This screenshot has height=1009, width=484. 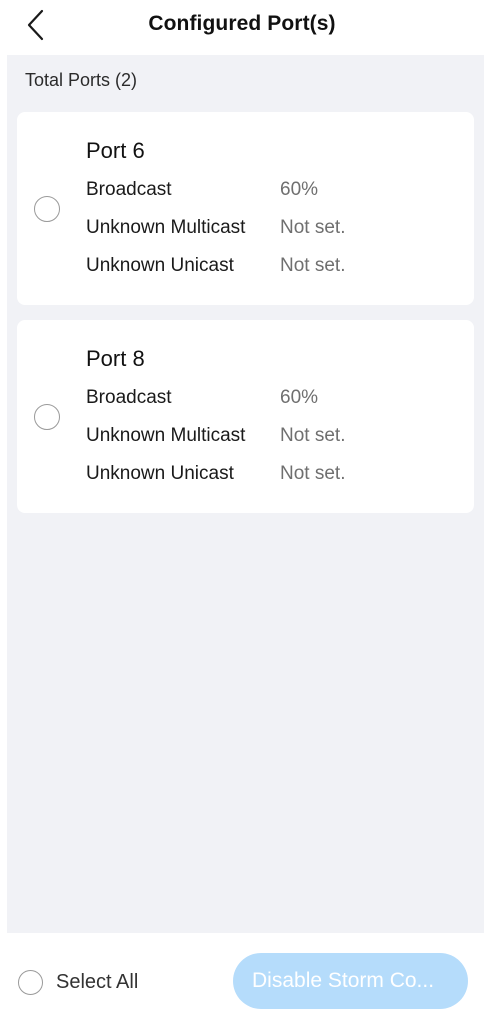 What do you see at coordinates (115, 150) in the screenshot?
I see `port-name: Port 6` at bounding box center [115, 150].